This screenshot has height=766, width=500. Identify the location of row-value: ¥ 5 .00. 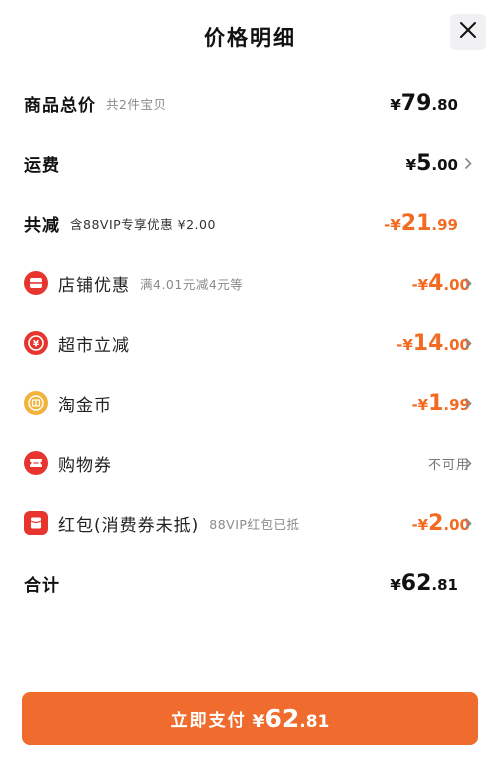
(432, 163).